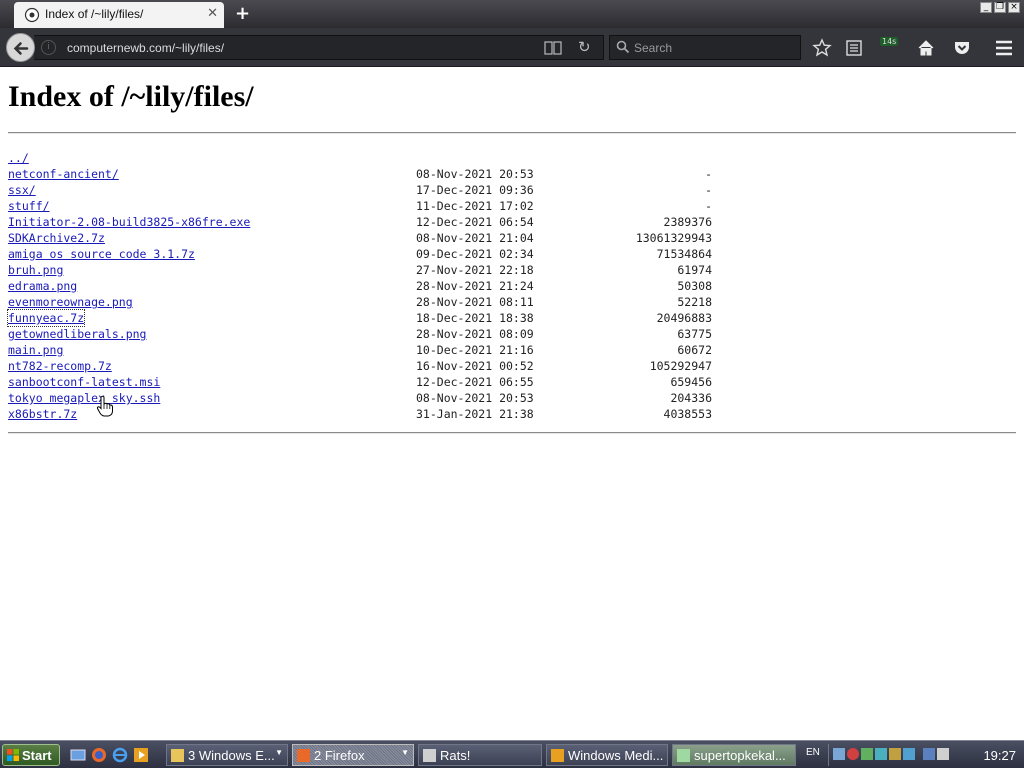 Image resolution: width=1024 pixels, height=768 pixels. I want to click on file-size: 204336, so click(691, 398).